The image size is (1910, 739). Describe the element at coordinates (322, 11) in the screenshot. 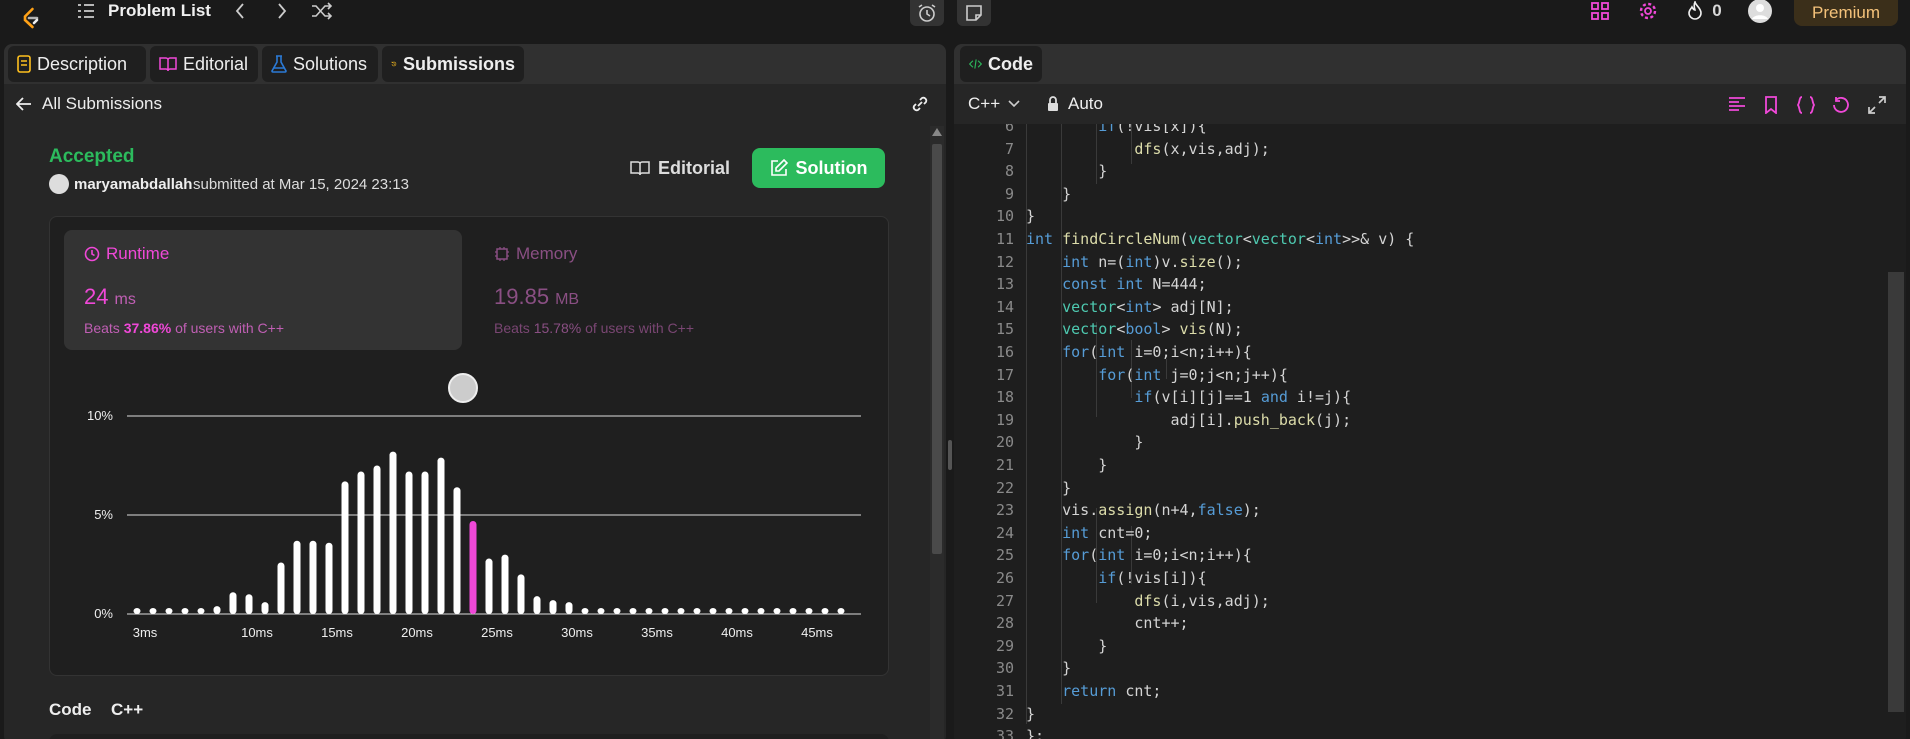

I see `shuffle-icon` at that location.